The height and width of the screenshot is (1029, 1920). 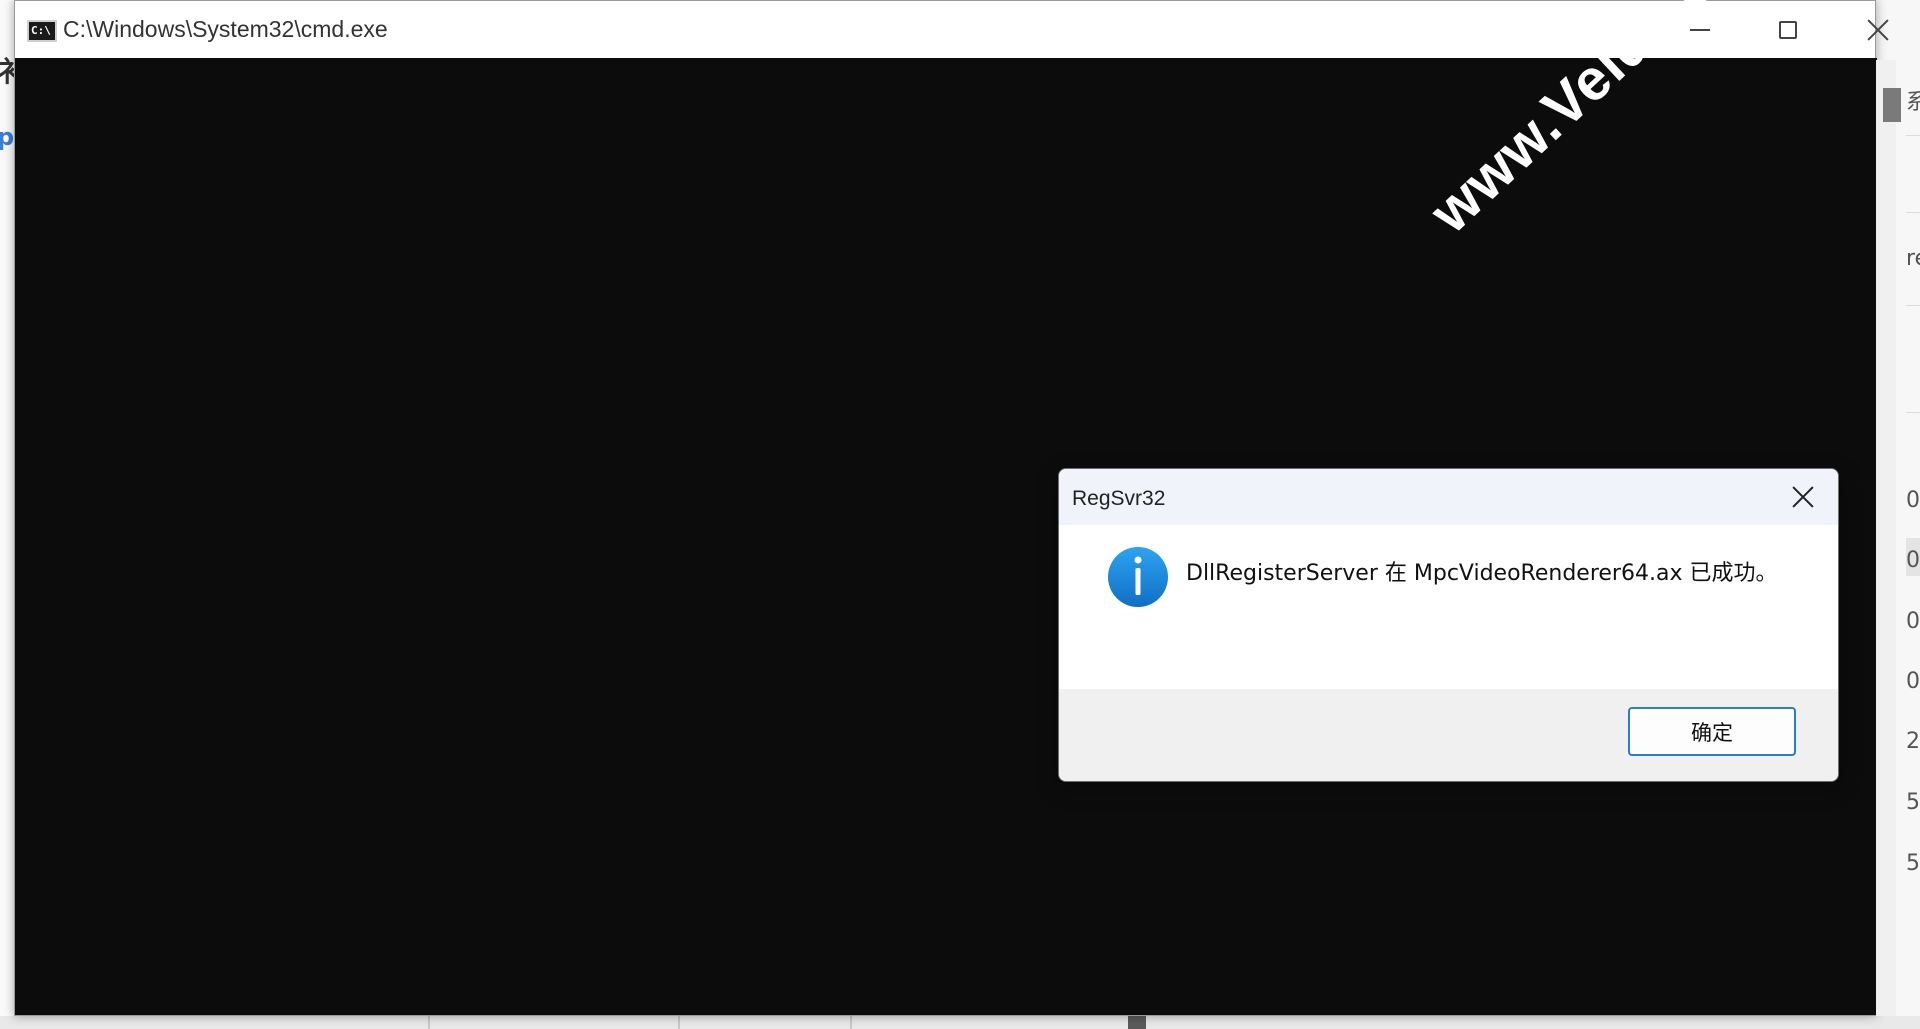 I want to click on dialog-close-button, so click(x=1803, y=497).